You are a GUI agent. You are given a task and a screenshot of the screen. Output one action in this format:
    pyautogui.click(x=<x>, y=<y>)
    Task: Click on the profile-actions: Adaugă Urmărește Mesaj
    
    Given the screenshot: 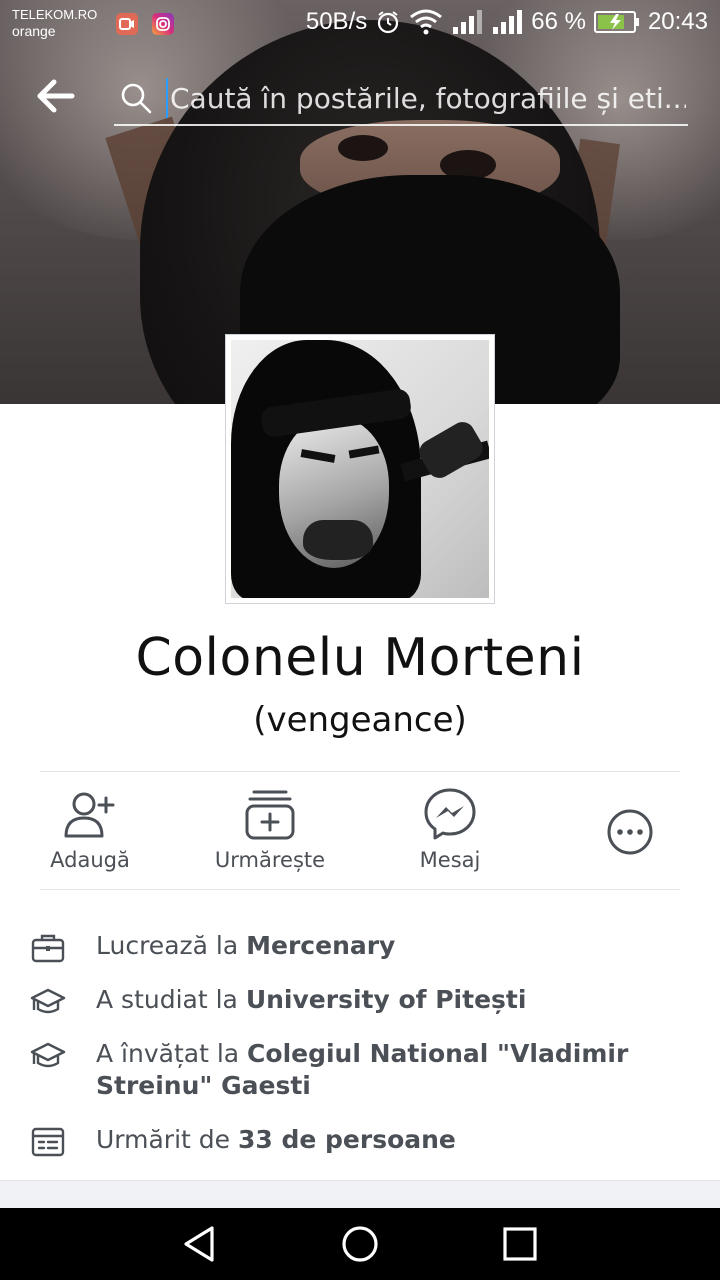 What is the action you would take?
    pyautogui.click(x=360, y=830)
    